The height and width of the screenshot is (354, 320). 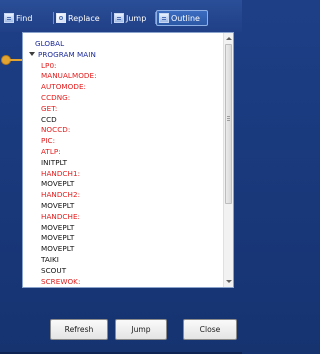 I want to click on tab-outline: Outline, so click(x=182, y=18).